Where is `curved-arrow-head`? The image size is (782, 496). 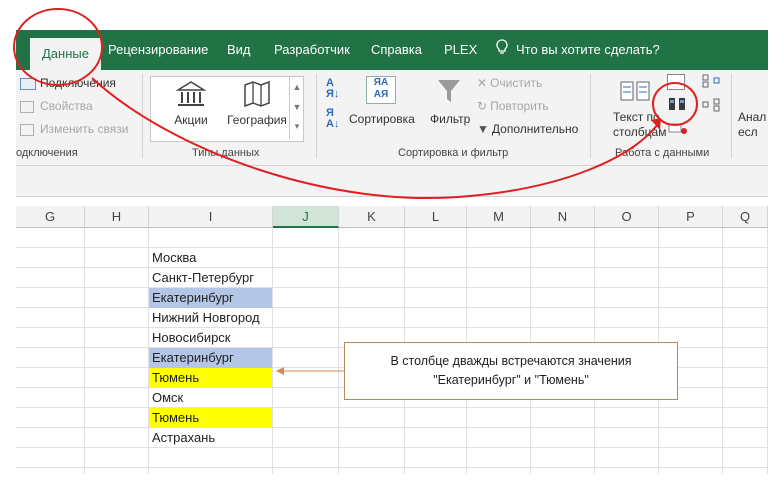
curved-arrow-head is located at coordinates (656, 124).